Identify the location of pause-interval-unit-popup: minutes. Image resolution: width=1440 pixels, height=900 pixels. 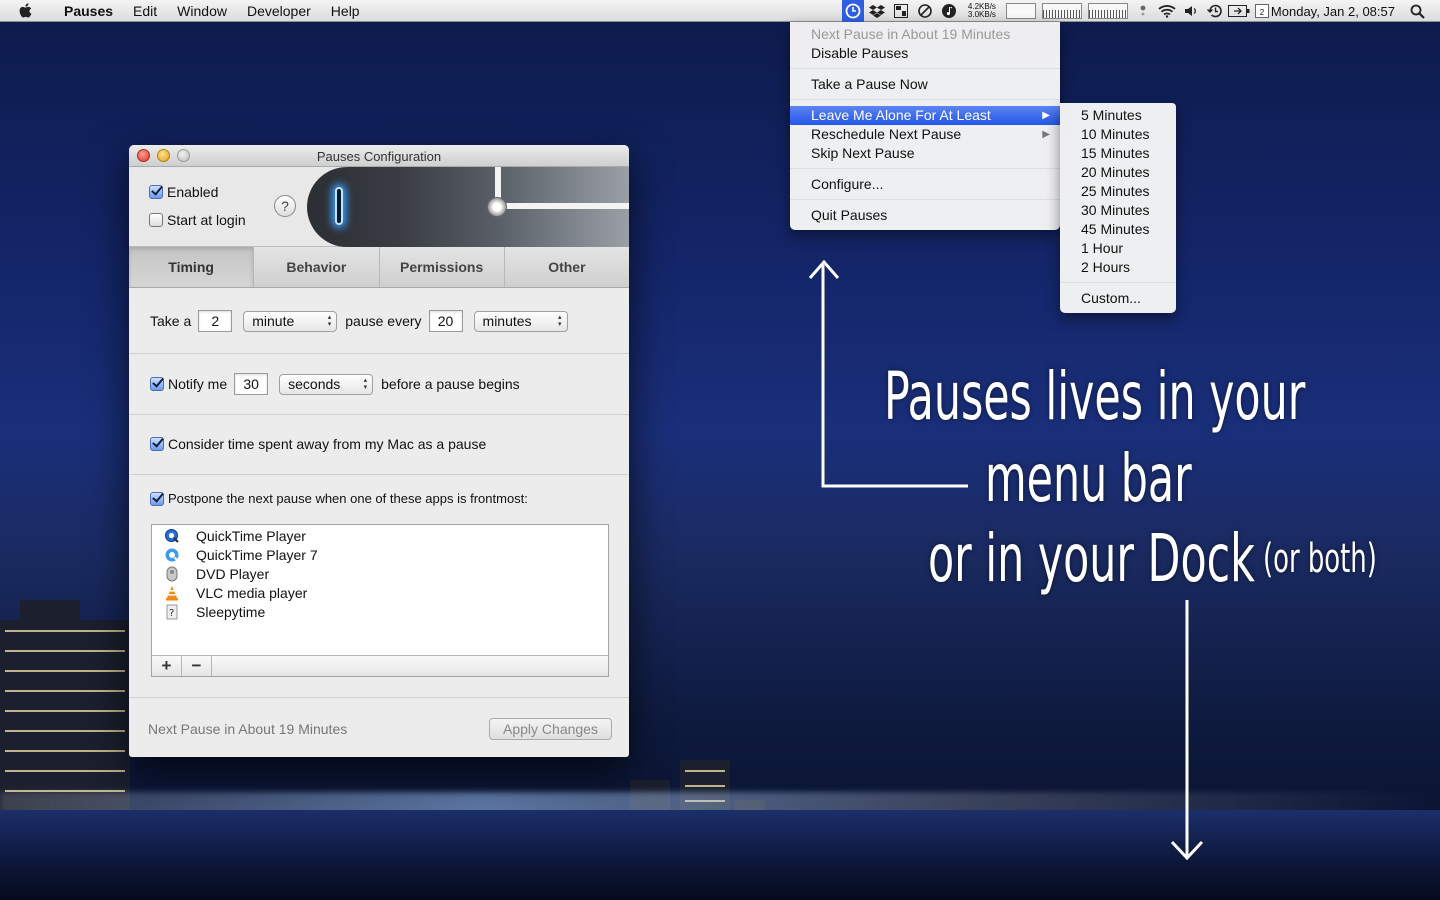
(520, 321).